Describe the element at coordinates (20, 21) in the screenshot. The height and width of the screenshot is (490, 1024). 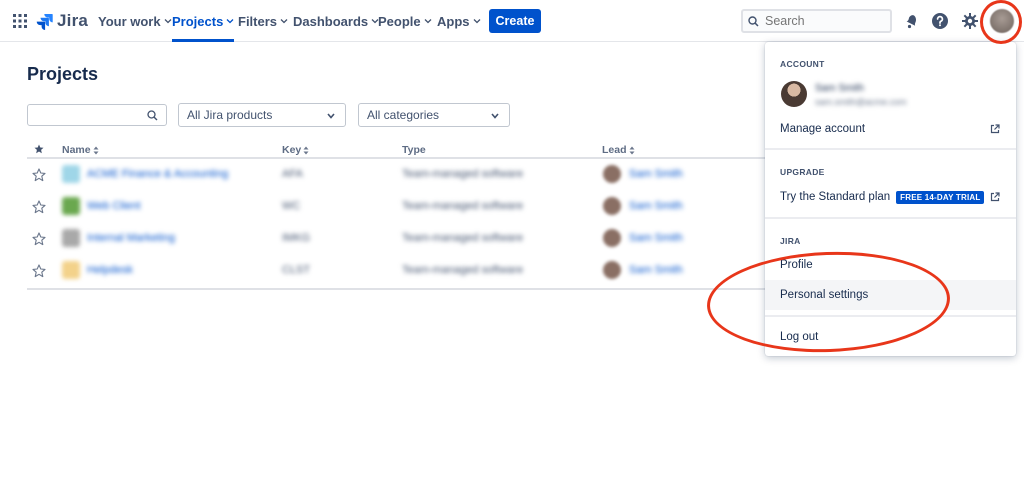
I see `app-switcher-icon` at that location.